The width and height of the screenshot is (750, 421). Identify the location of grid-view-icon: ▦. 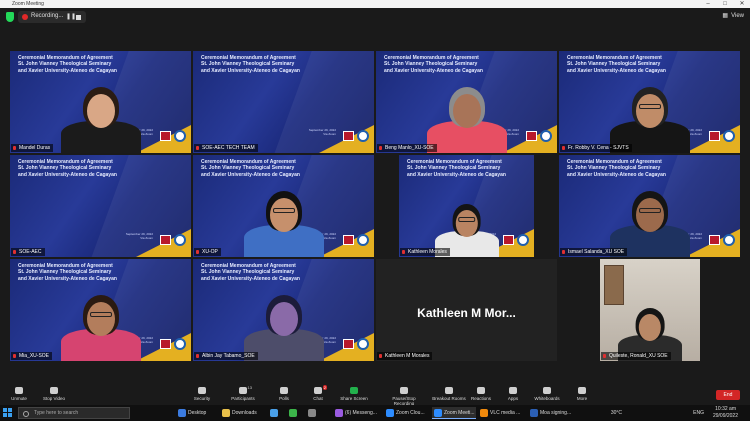
(725, 16).